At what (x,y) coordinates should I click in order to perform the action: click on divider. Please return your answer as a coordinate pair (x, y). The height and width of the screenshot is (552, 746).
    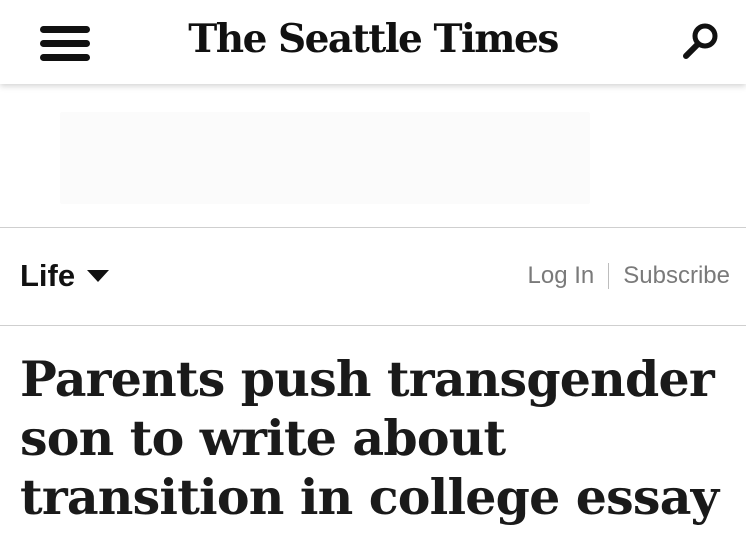
    Looking at the image, I should click on (373, 325).